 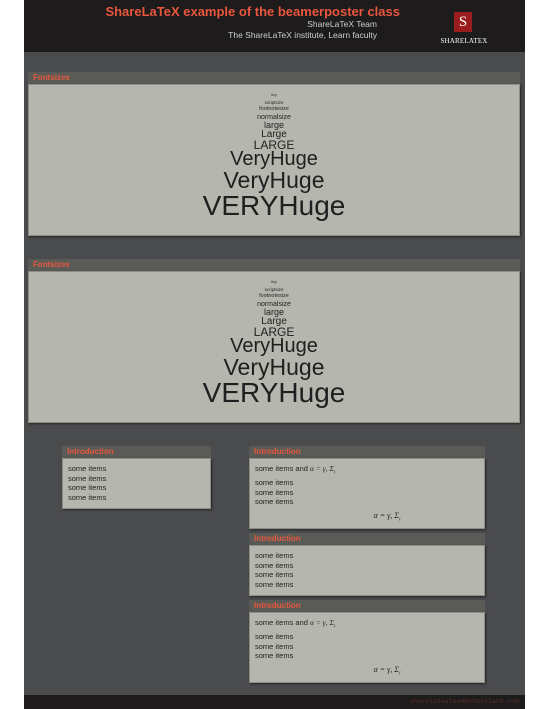 I want to click on footer-email: sharelateateam@sharelate.com, so click(x=464, y=701).